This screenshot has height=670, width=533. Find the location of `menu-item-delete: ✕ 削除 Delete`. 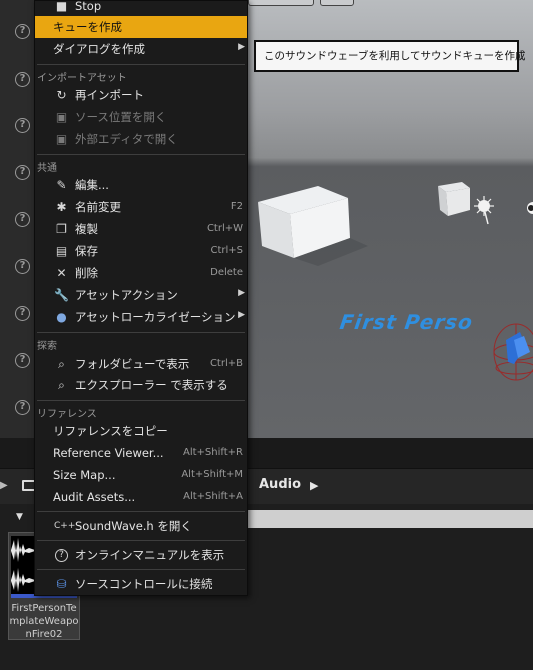

menu-item-delete: ✕ 削除 Delete is located at coordinates (141, 273).